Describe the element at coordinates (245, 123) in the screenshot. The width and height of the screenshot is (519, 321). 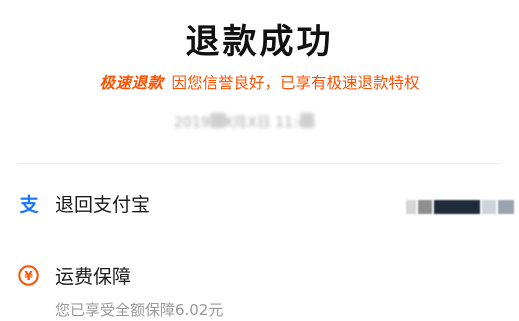
I see `refund-timestamp: 2019年X月X日 11:43` at that location.